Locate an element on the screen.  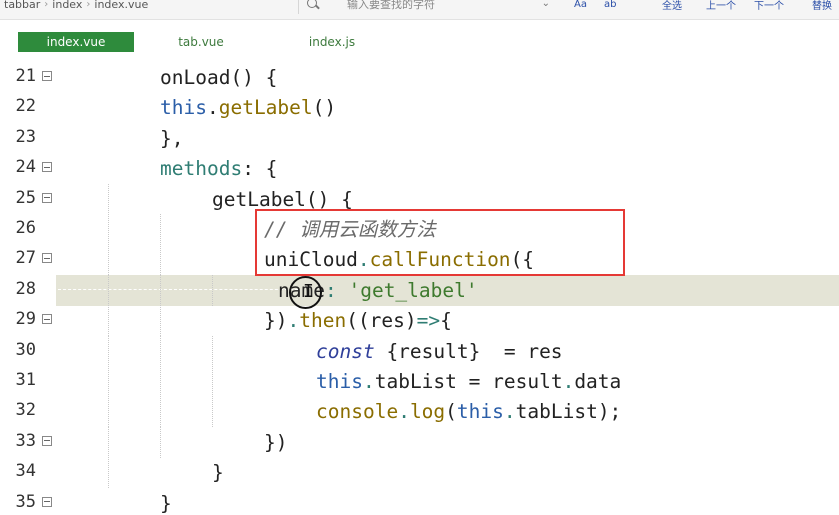
search-icon is located at coordinates (314, 6).